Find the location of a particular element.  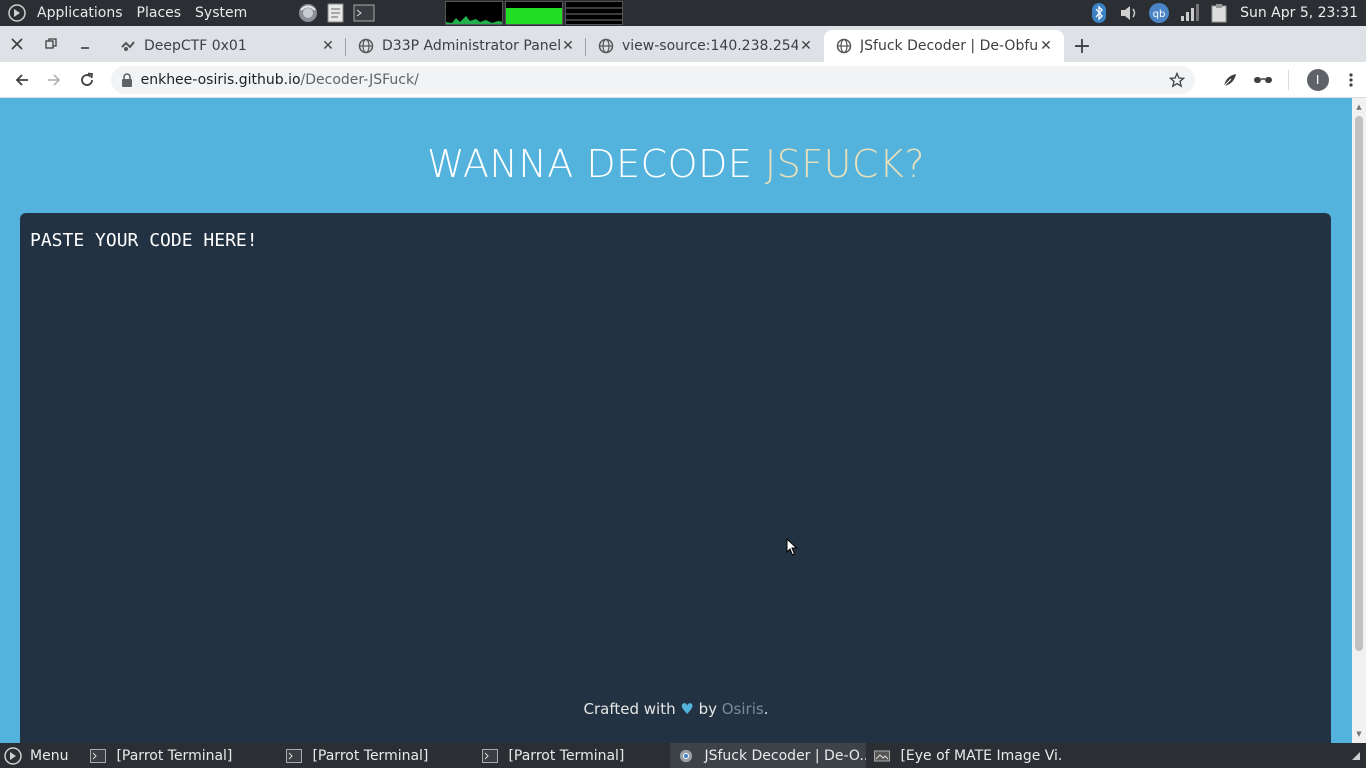

address-bar: enkhee-osiris.github.io/Decoder-JSFuck/ is located at coordinates (652, 79).